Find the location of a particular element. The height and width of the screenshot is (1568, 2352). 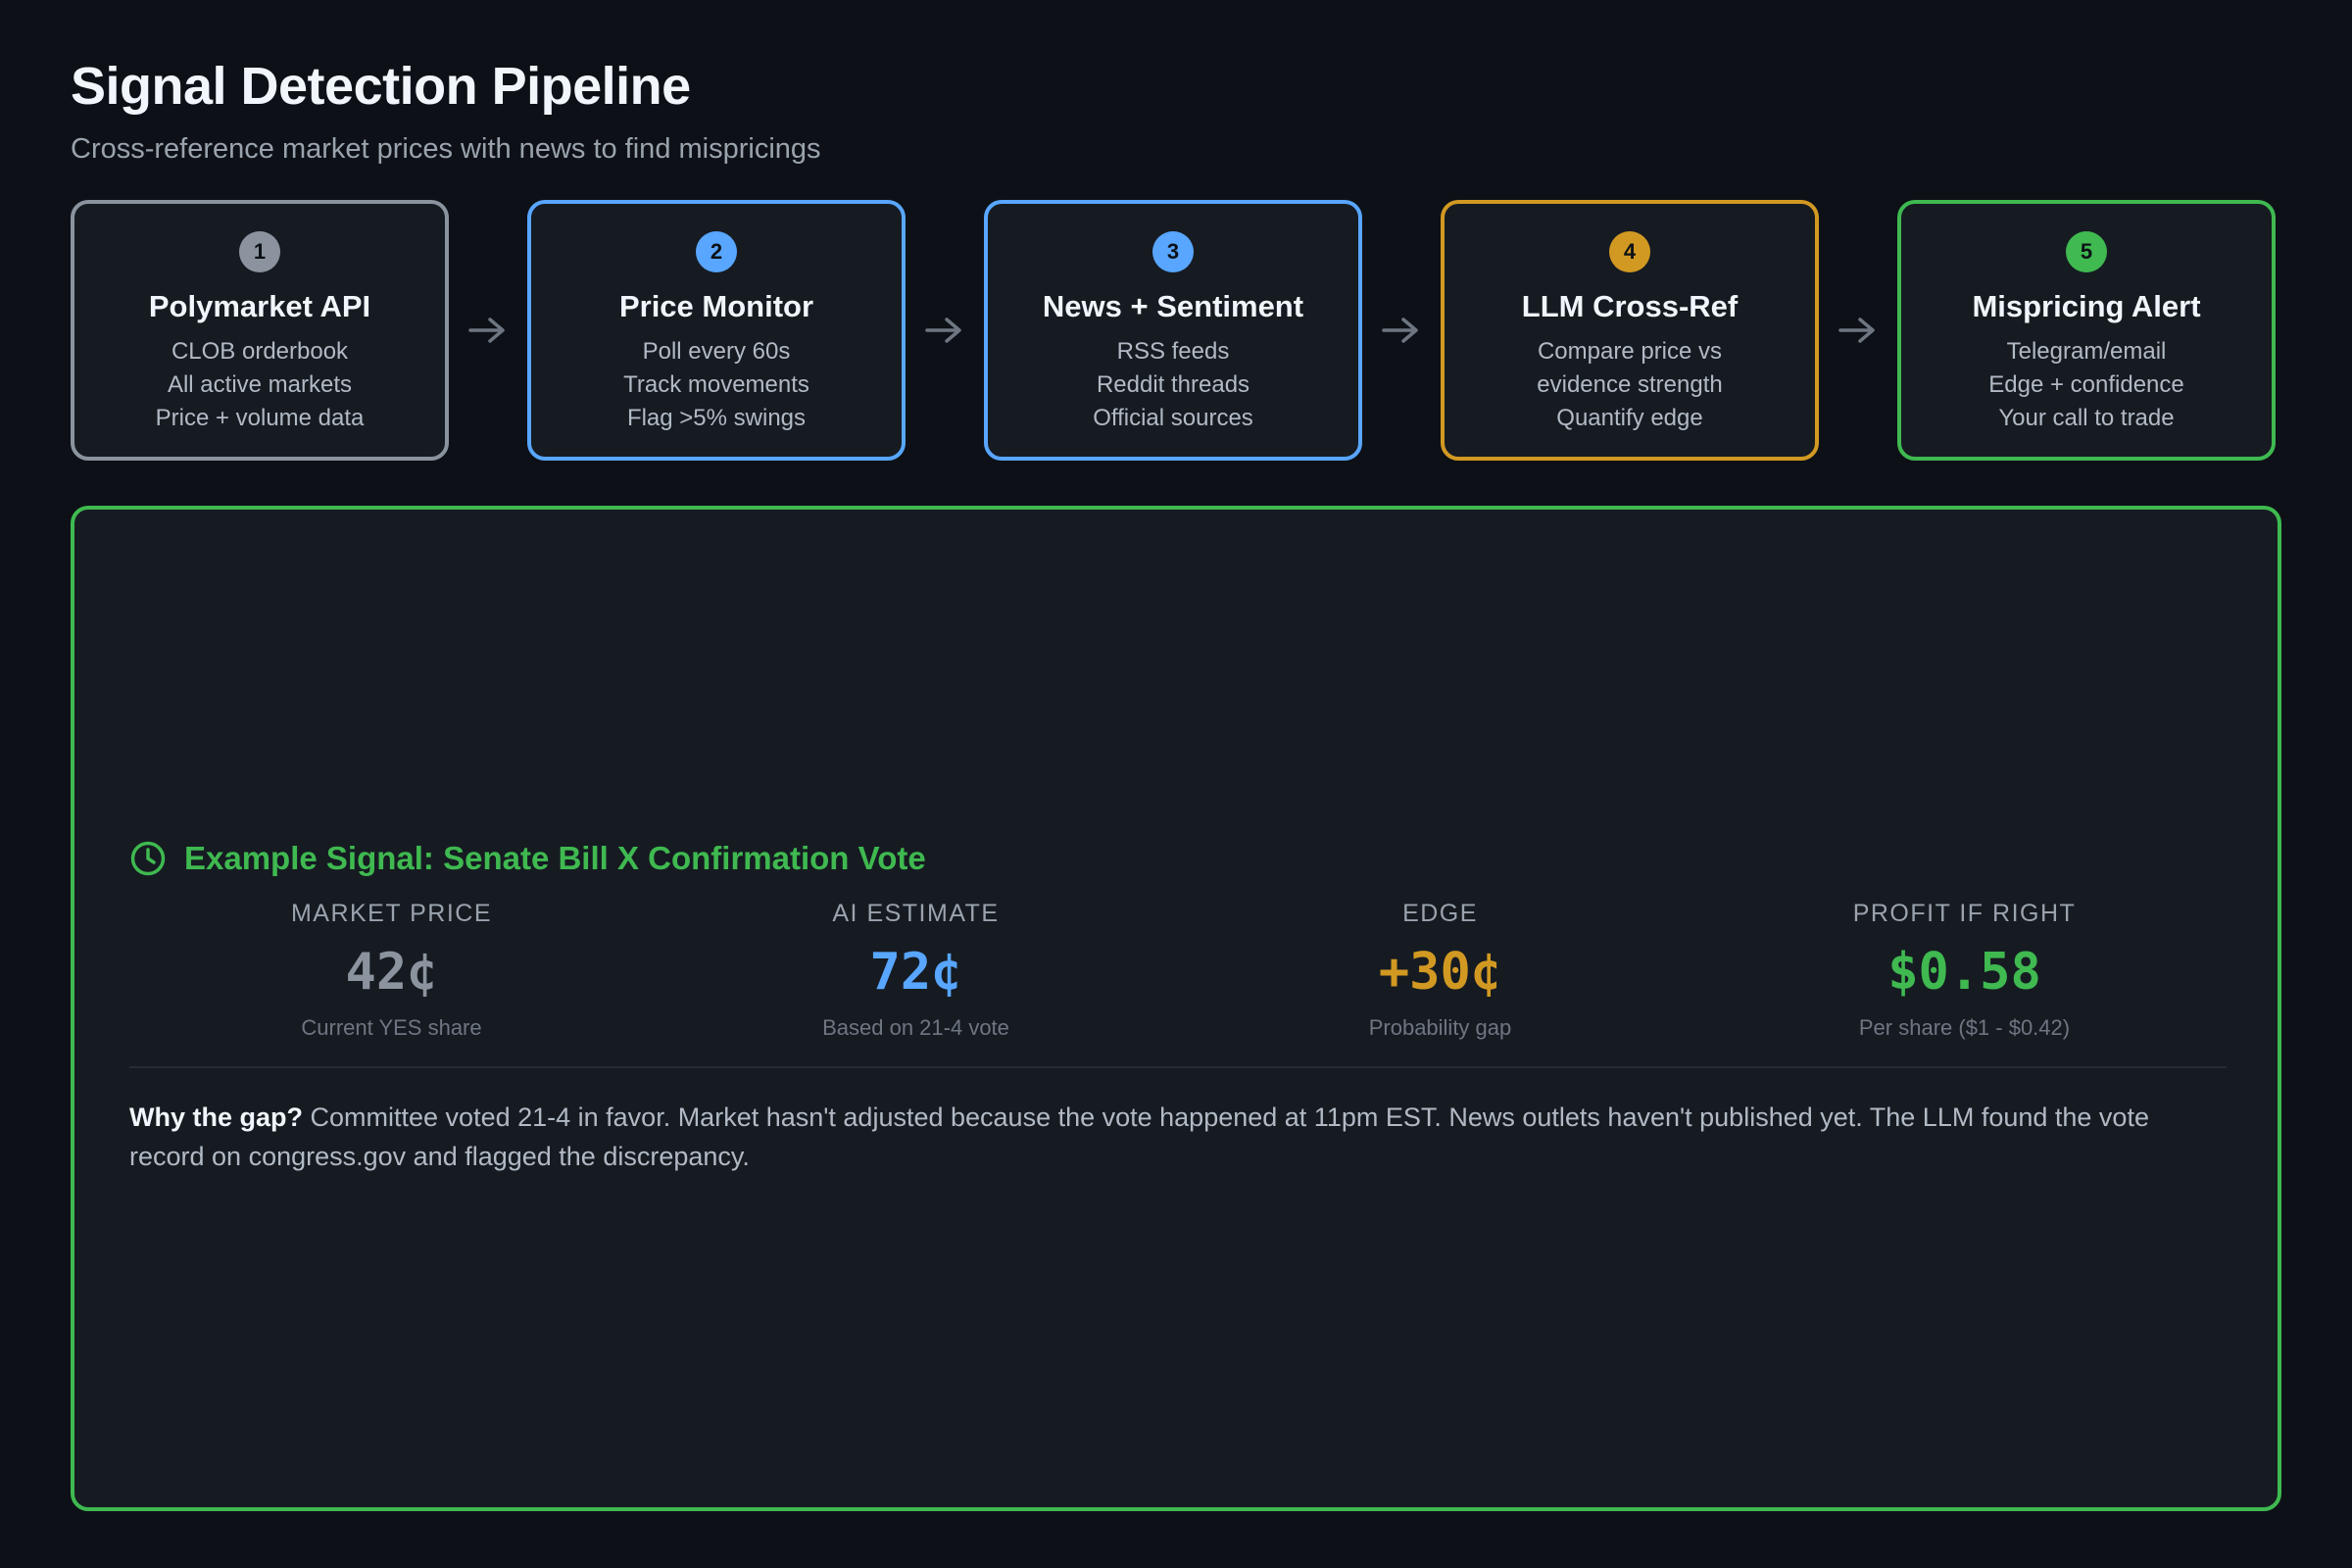

step-line: Price + volume data is located at coordinates (260, 418).